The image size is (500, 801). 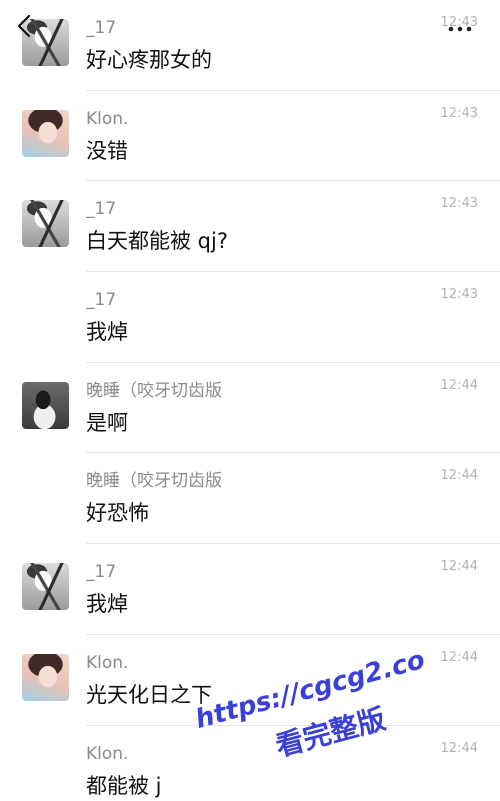 I want to click on message-content: 晚睡（咬牙切齿版 12:44 是啊, so click(x=293, y=408).